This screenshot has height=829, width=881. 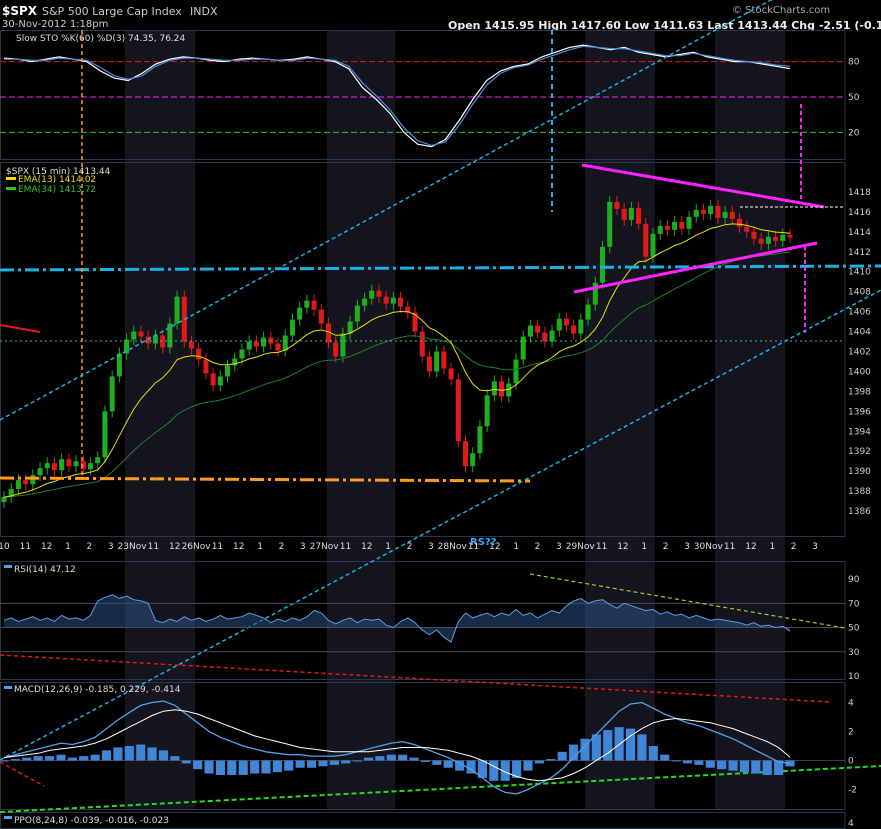 I want to click on x-axis-label-11: 12, so click(x=238, y=547).